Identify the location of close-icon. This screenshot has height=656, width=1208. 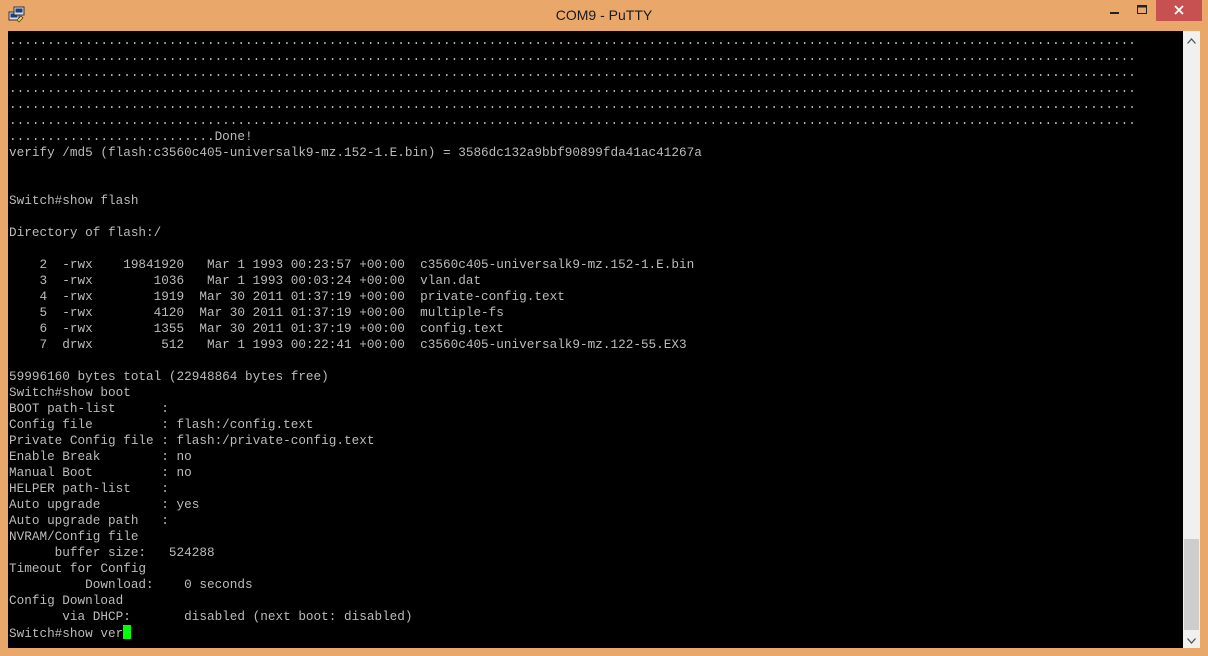
(1179, 11).